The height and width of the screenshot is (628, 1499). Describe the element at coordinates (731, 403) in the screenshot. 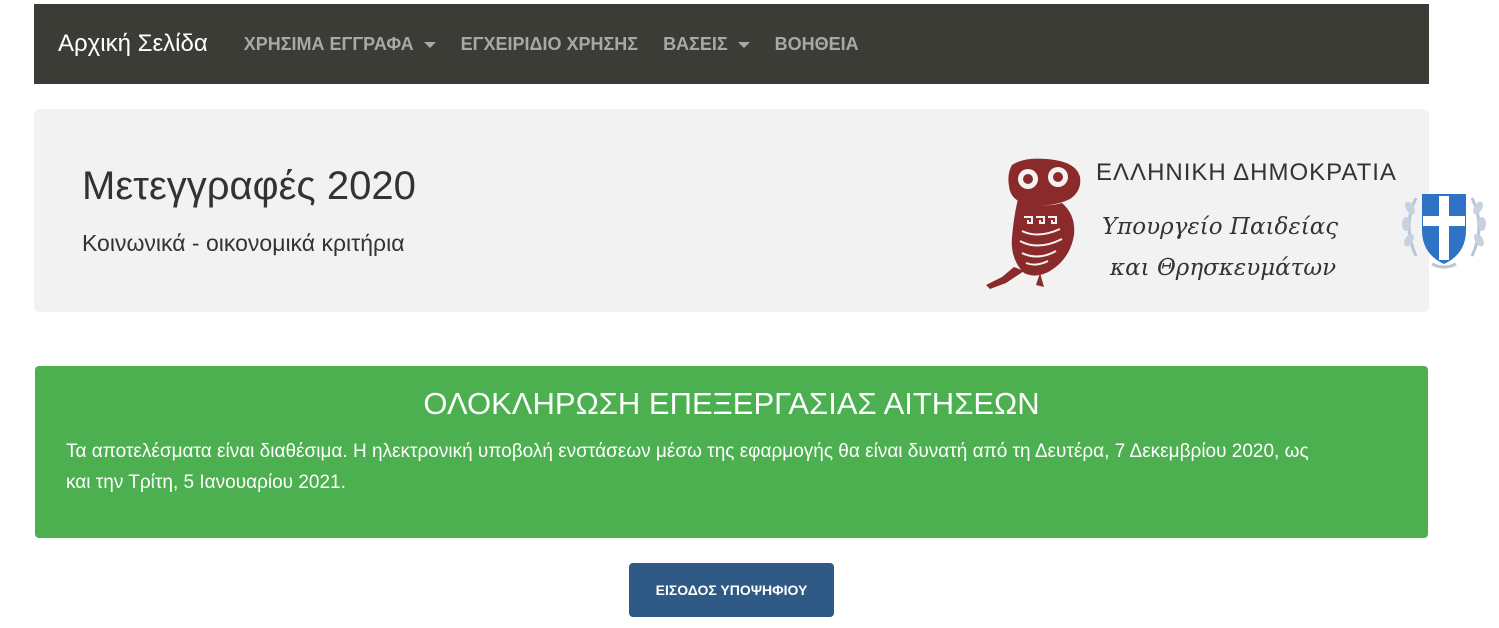

I see `alert-title: ΟΛΟΚΛΗΡΩΣΗ ΕΠΕΞΕΡΓΑΣΙΑΣ ΑΙΤΗΣΕΩΝ` at that location.